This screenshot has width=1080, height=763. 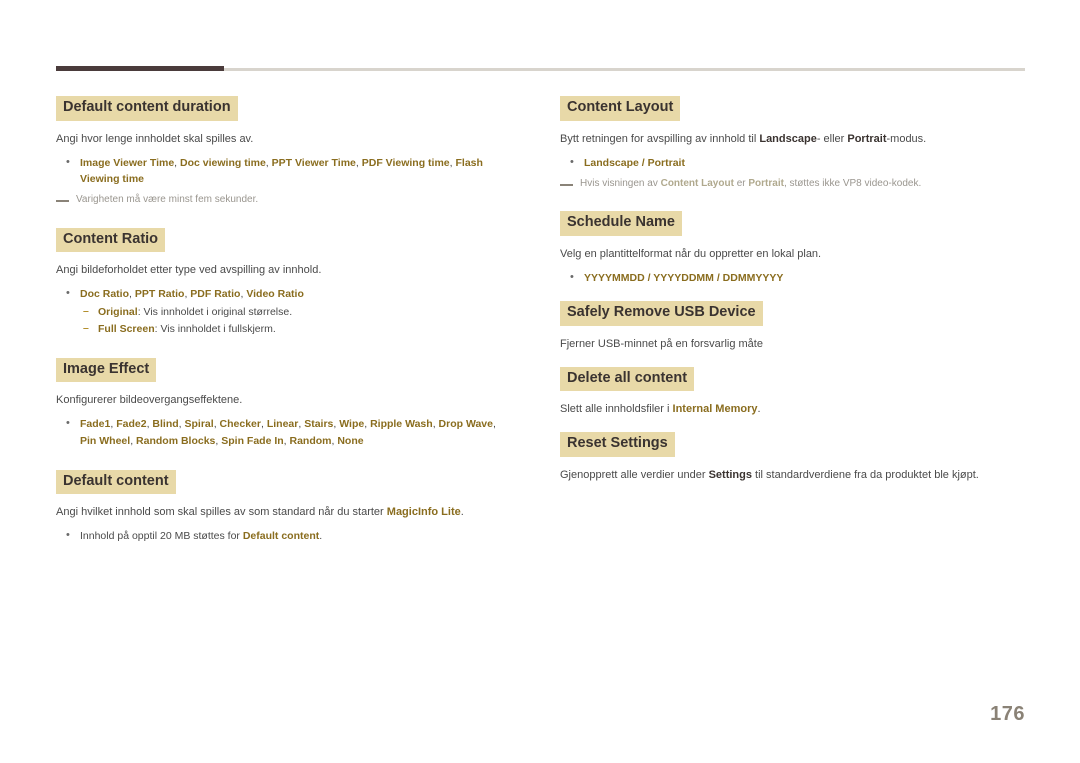 What do you see at coordinates (281, 200) in the screenshot?
I see `note: Varigheten må være minst fem sekunder.` at bounding box center [281, 200].